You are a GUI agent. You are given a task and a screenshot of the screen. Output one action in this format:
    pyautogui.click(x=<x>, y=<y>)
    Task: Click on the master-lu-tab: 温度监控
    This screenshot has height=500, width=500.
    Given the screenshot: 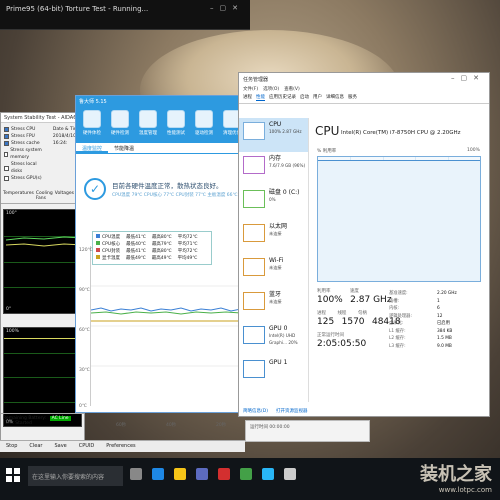 What is the action you would take?
    pyautogui.click(x=92, y=148)
    